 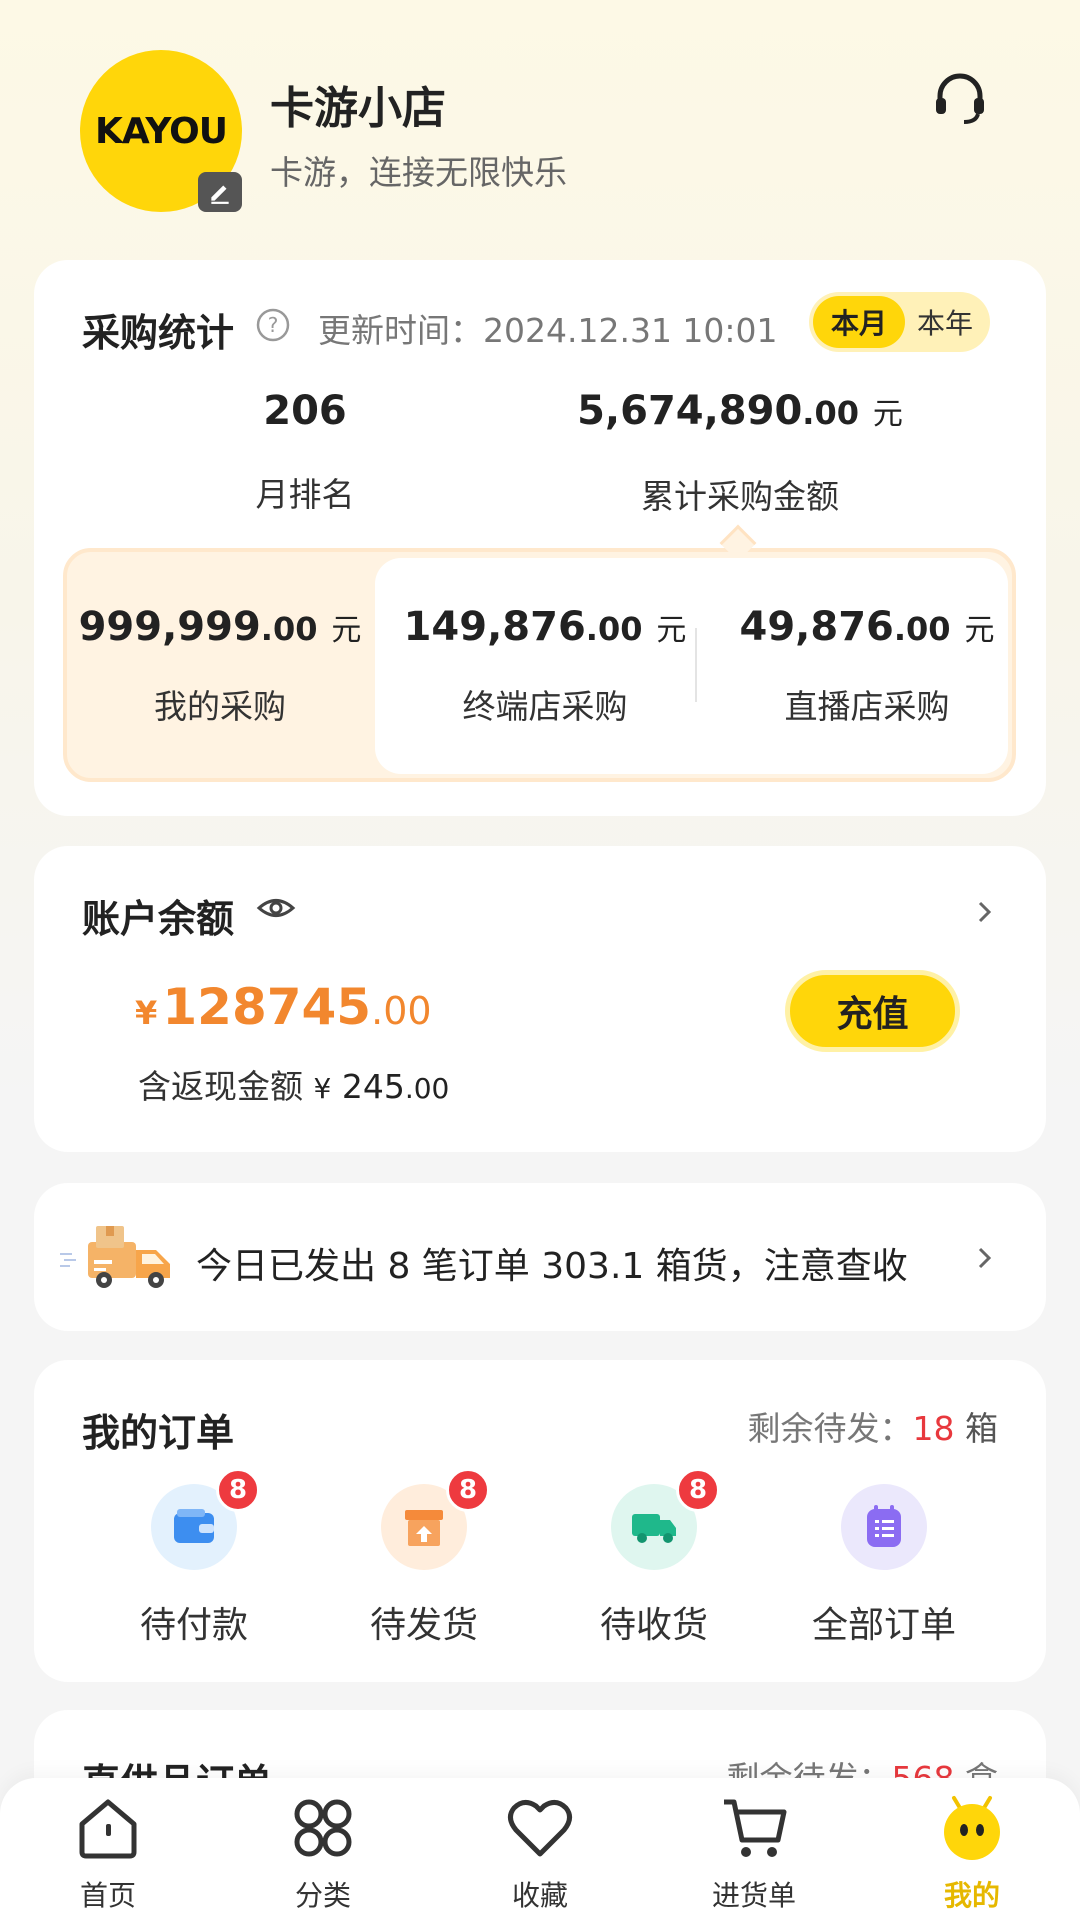 I want to click on order-pending-shipment-label: 待发货, so click(x=423, y=1625).